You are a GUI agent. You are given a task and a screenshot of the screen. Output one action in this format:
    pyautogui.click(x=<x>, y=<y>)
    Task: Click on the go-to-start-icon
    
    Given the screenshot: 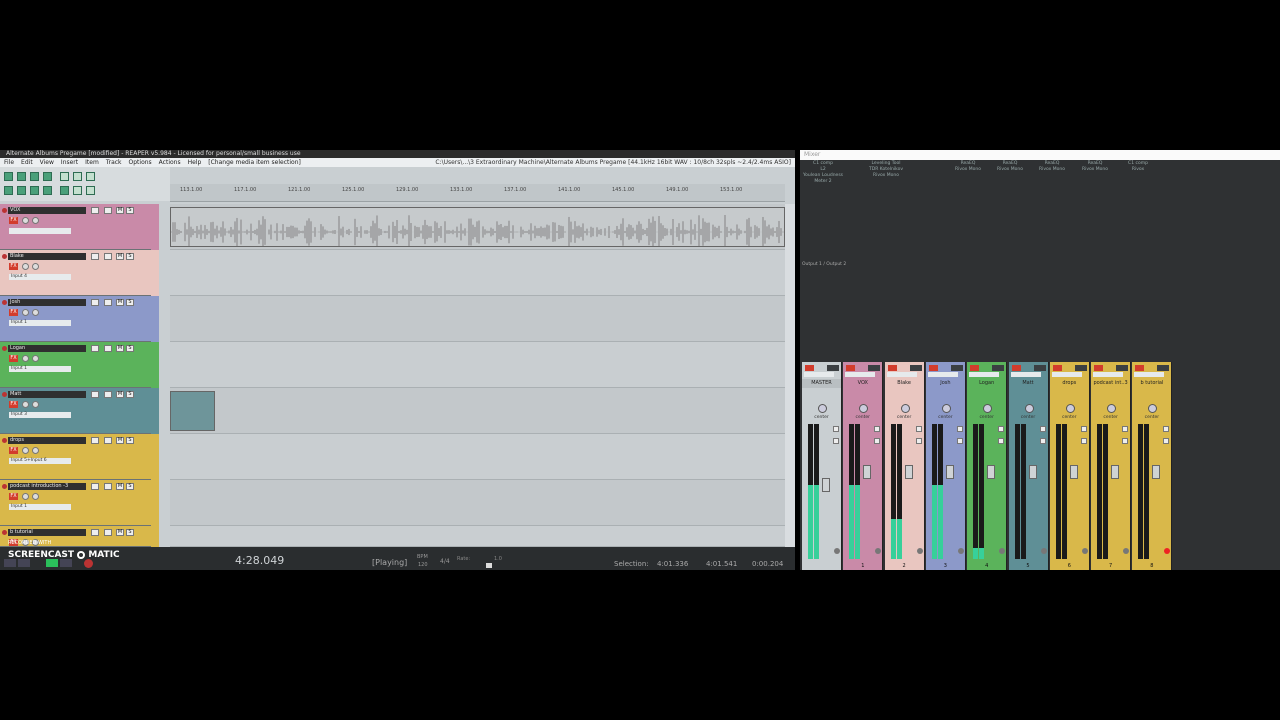 What is the action you would take?
    pyautogui.click(x=10, y=563)
    